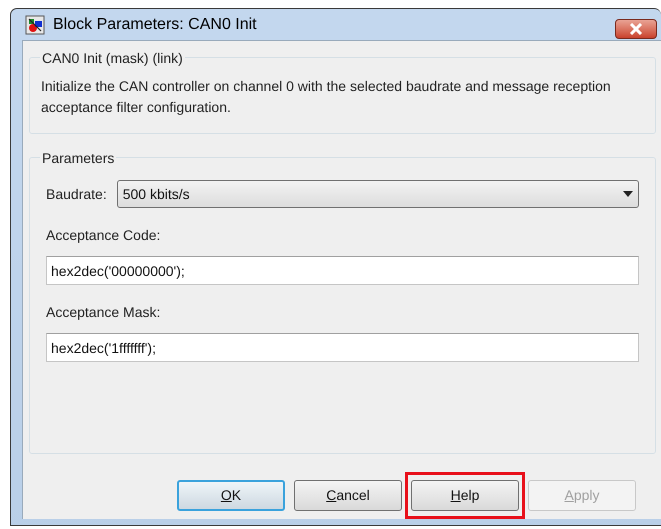 This screenshot has width=661, height=529. What do you see at coordinates (76, 194) in the screenshot?
I see `field-label: Baudrate:` at bounding box center [76, 194].